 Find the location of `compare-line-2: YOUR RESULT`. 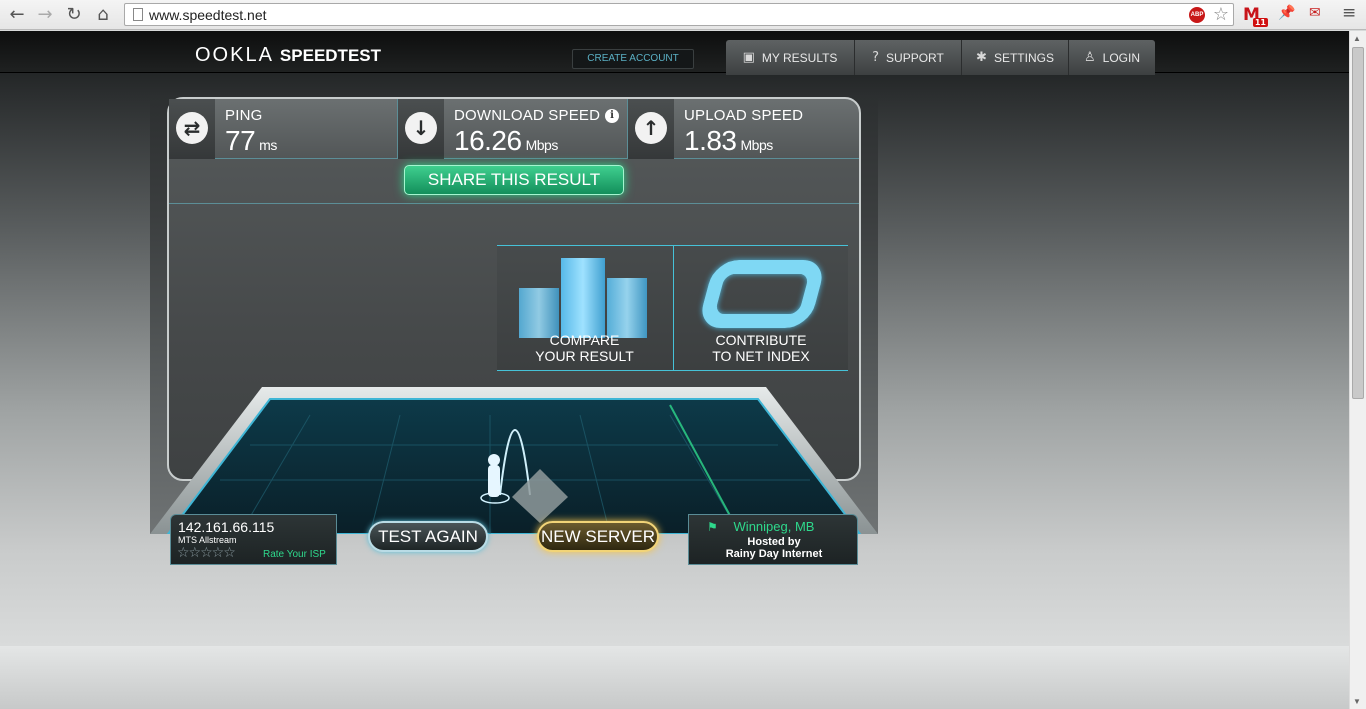

compare-line-2: YOUR RESULT is located at coordinates (584, 356).